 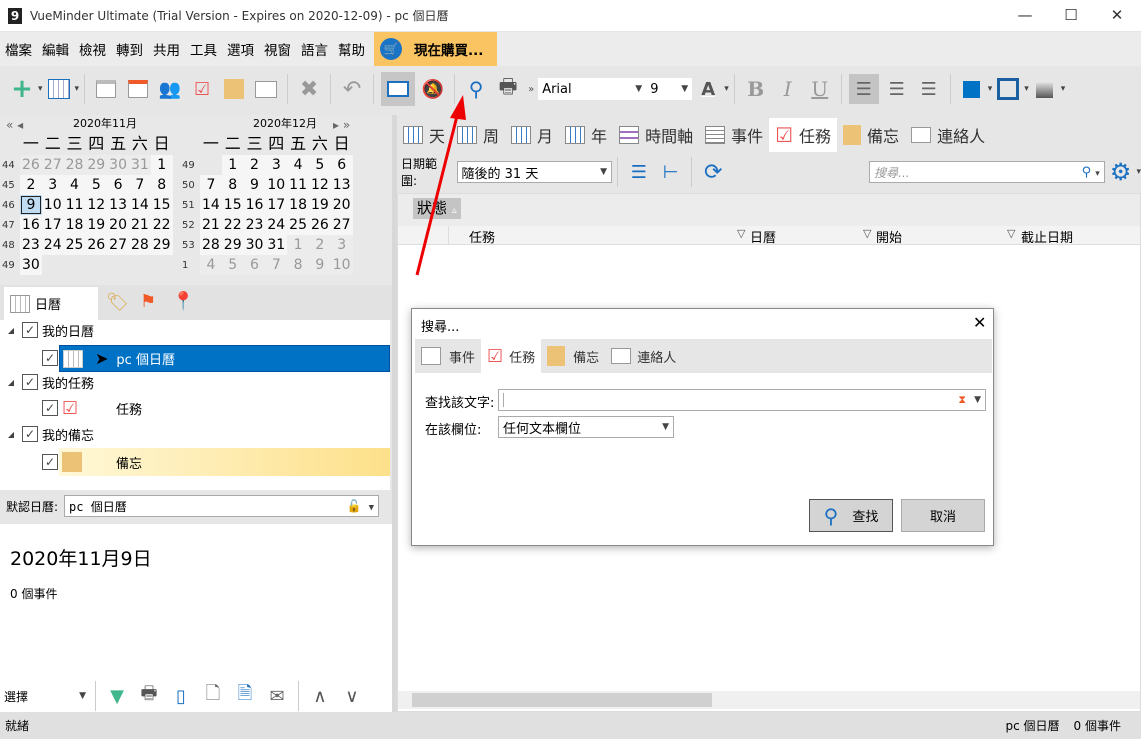 I want to click on comment-icon, so click(x=398, y=89).